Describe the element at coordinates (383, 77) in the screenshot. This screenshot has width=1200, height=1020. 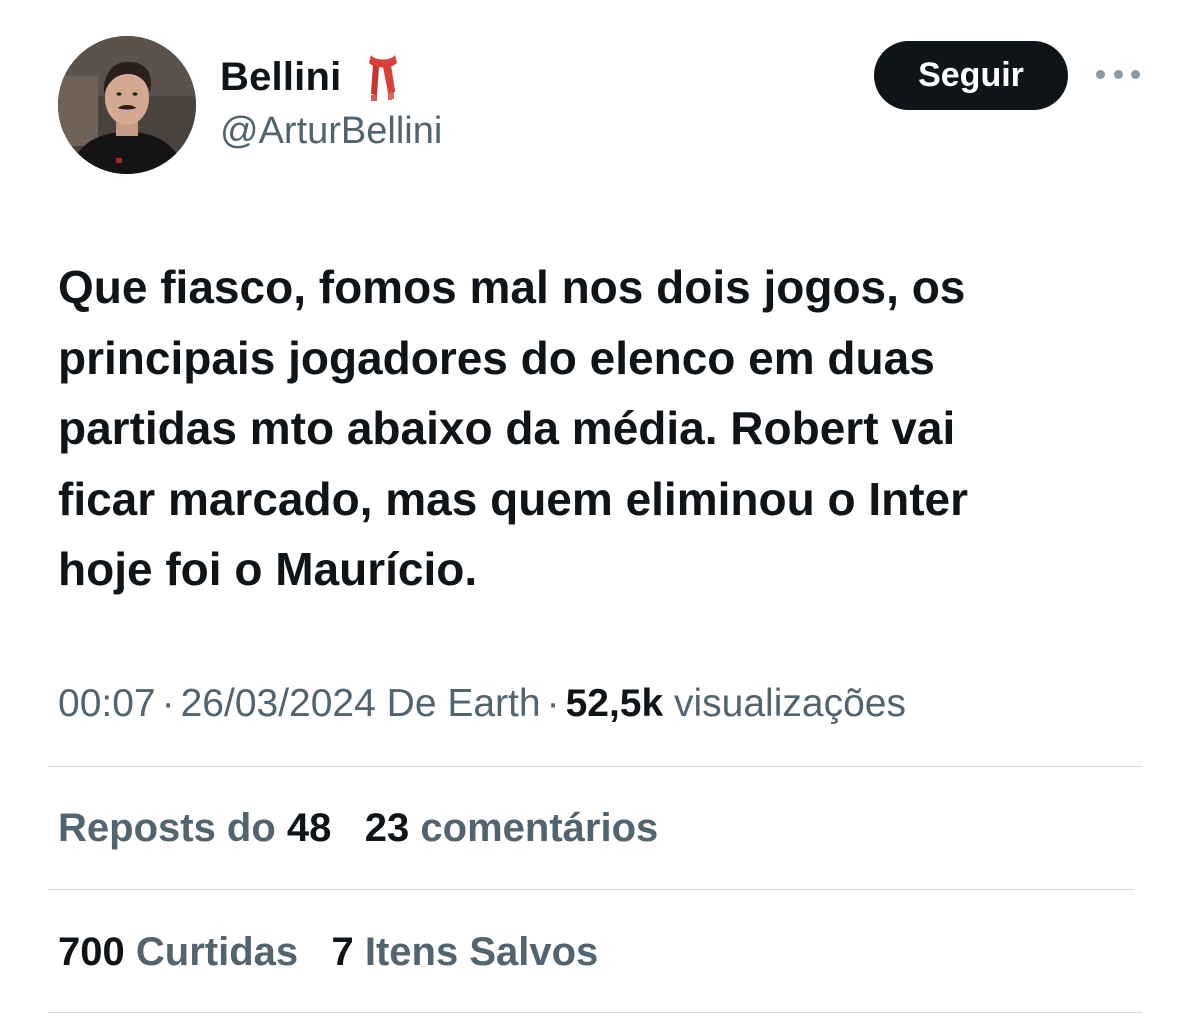
I see `scarf-icon` at that location.